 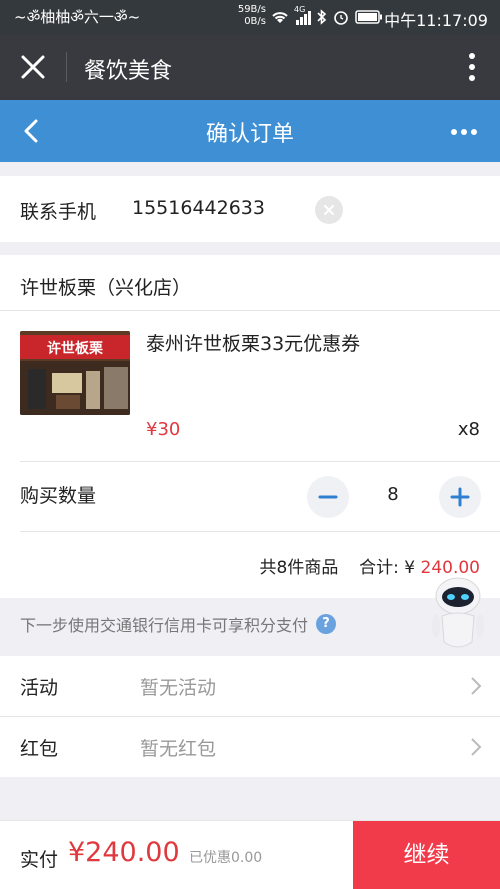 I want to click on payment-notice: 下一步使用交通银行信用卡可享积分支付 ?, so click(x=178, y=624).